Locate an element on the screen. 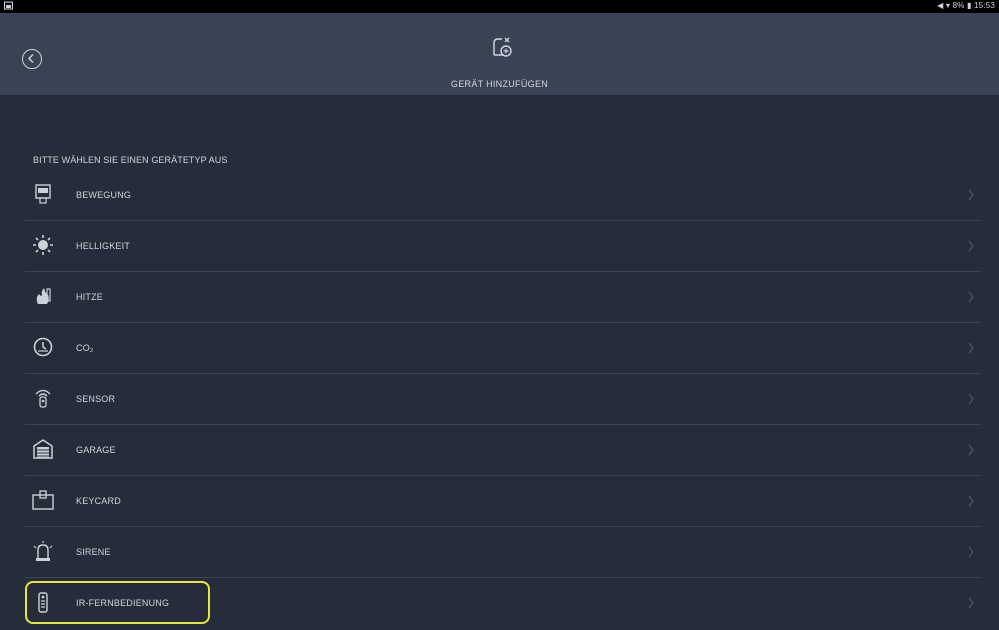 The width and height of the screenshot is (999, 630). item-label: KEYCARD is located at coordinates (98, 501).